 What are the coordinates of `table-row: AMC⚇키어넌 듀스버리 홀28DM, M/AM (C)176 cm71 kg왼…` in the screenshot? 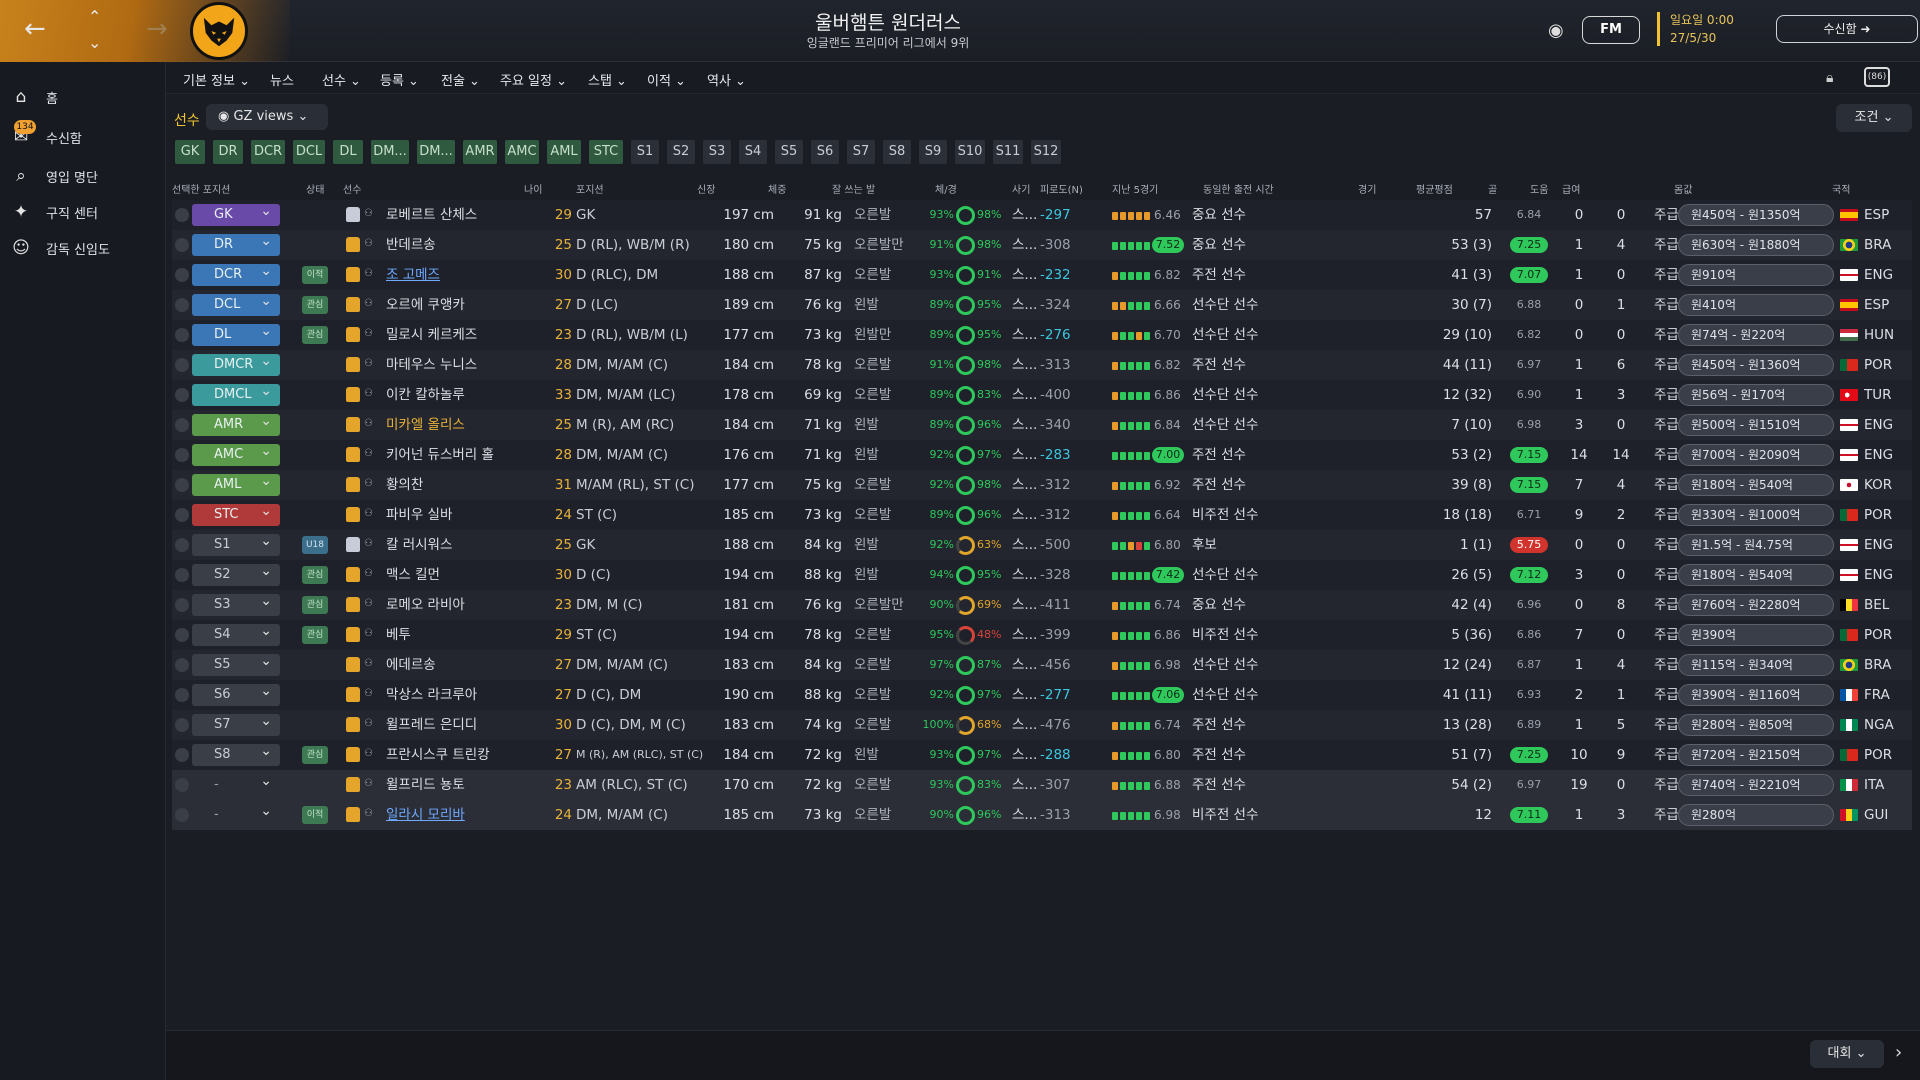 It's located at (1042, 455).